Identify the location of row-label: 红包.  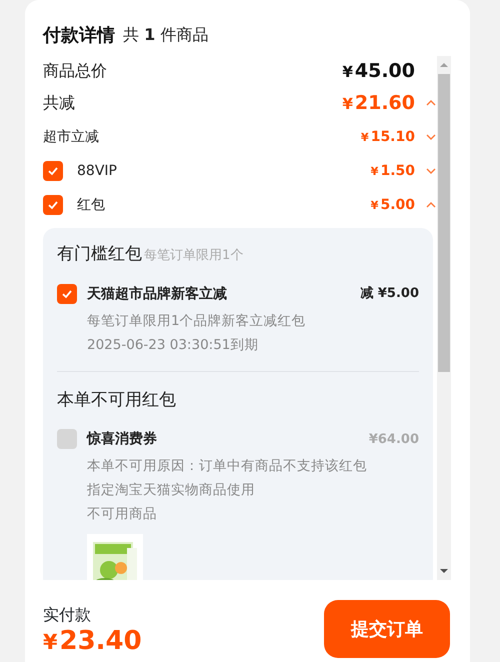
(91, 205).